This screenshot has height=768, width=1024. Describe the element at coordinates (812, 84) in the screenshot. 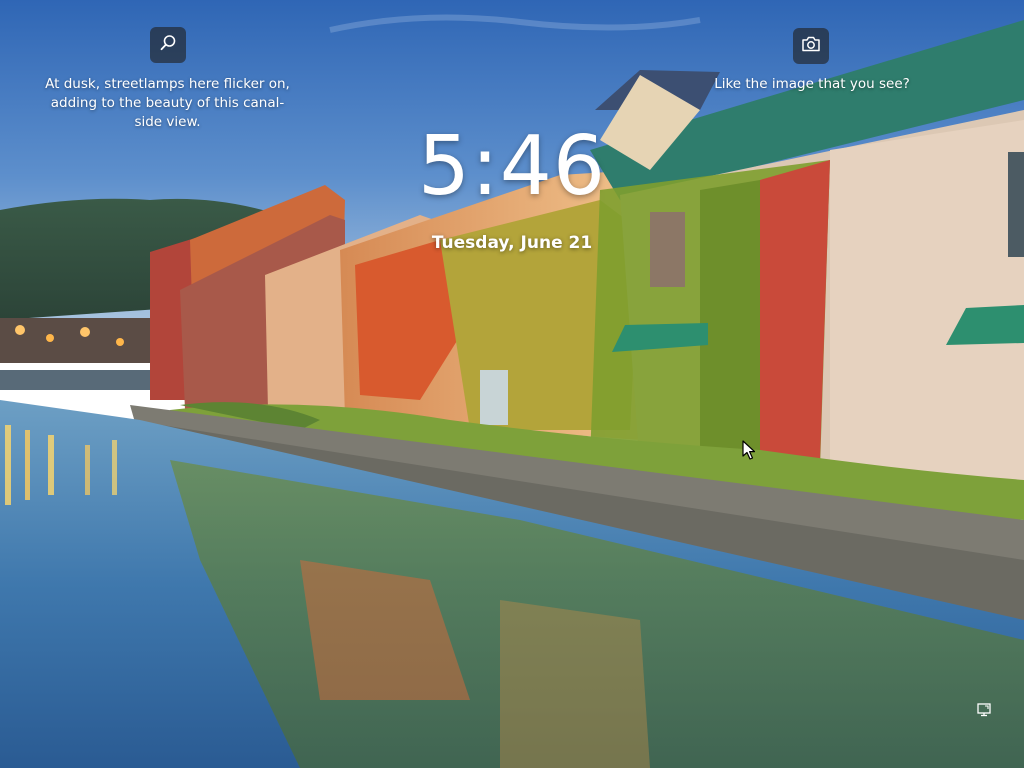

I see `spotlight-like-text: Like the image that you see?` at that location.